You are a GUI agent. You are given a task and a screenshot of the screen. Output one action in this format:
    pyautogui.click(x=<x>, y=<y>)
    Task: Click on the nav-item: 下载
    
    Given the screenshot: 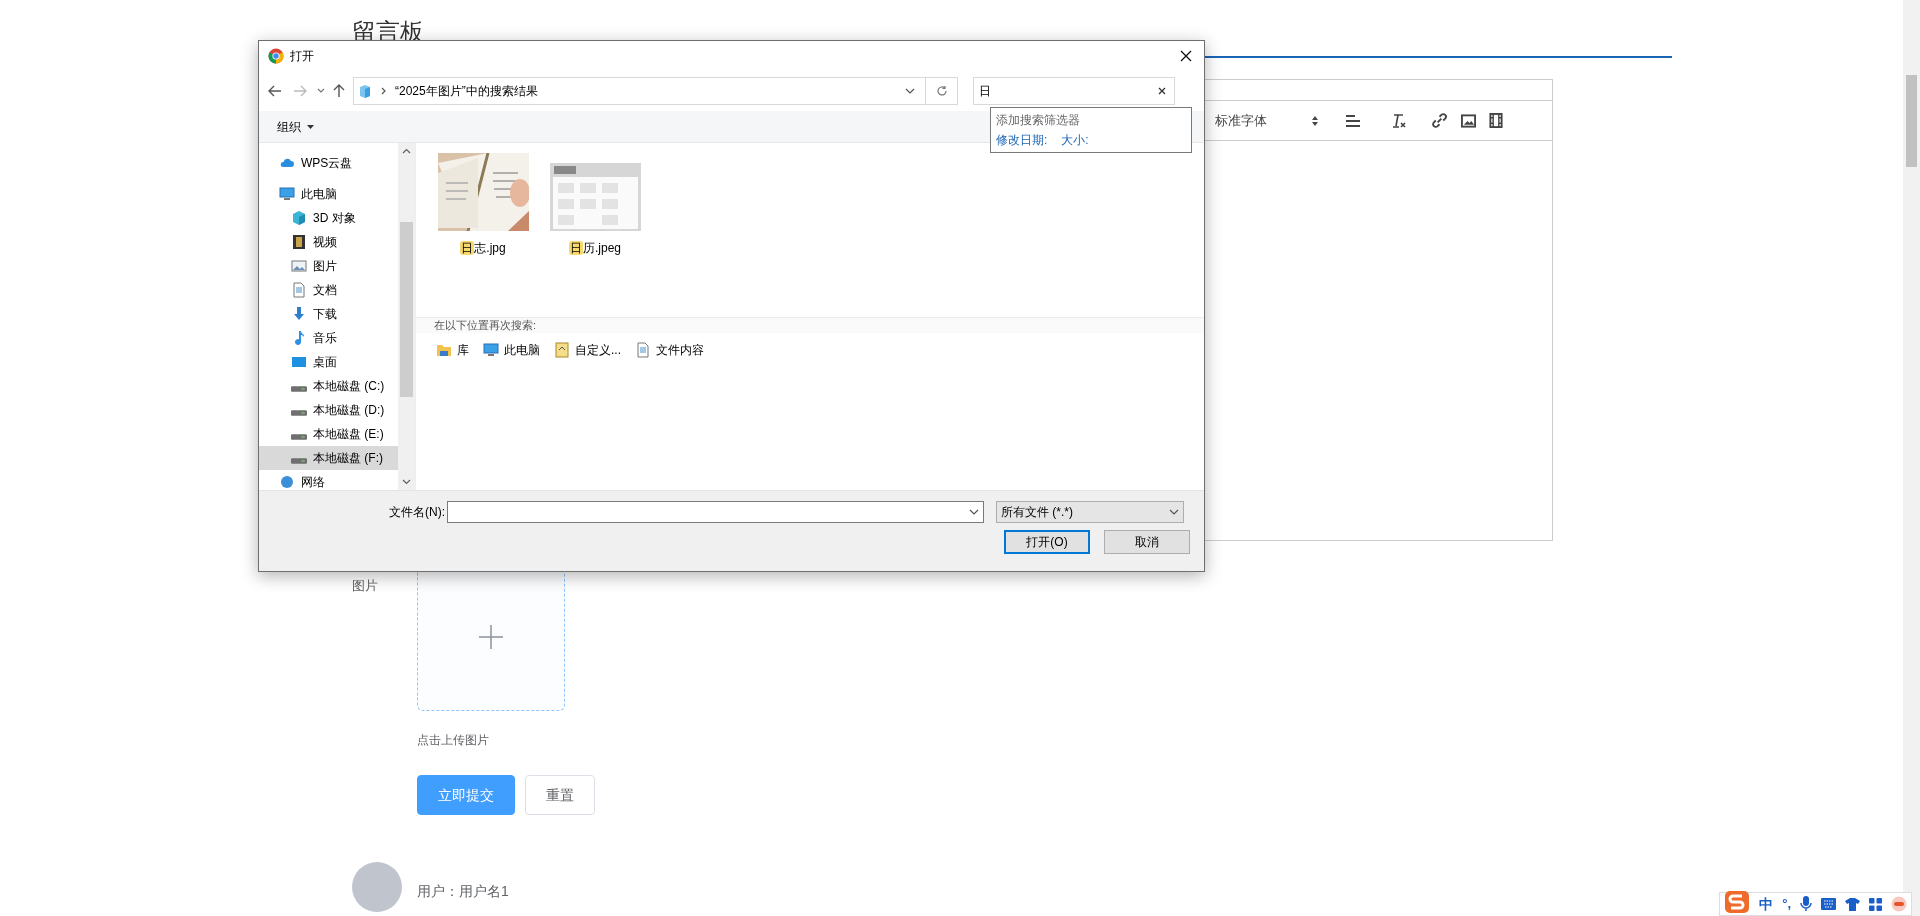 What is the action you would take?
    pyautogui.click(x=328, y=314)
    